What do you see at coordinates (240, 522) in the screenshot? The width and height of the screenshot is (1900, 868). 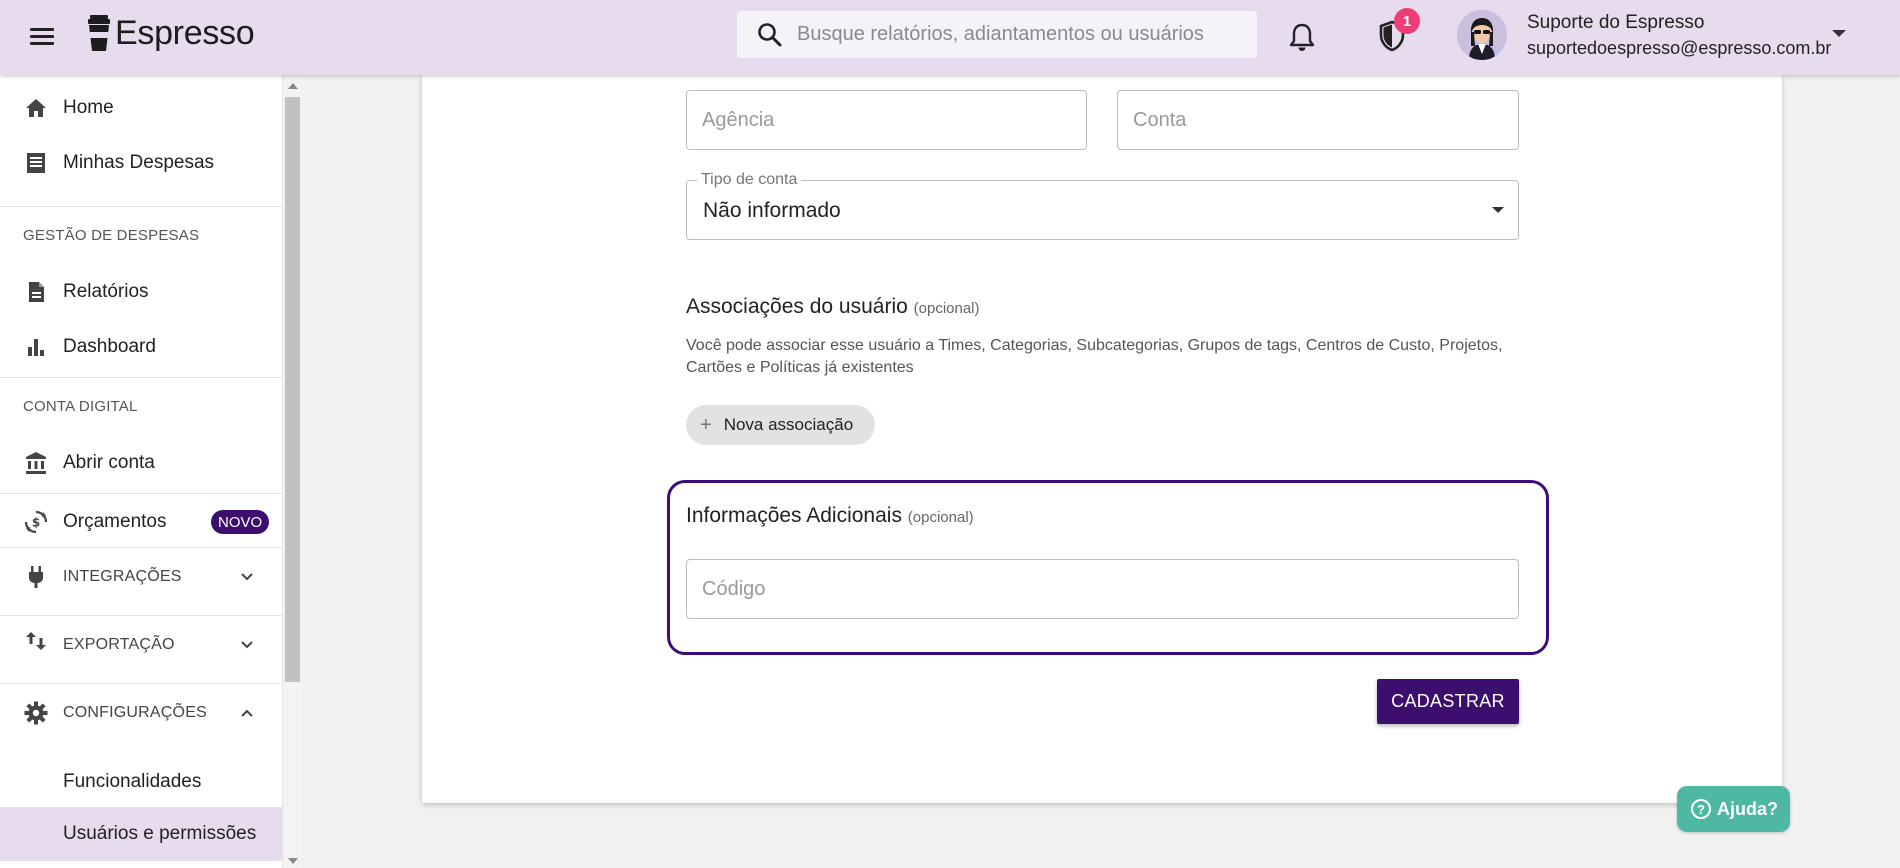 I see `new-badge: NOVO` at bounding box center [240, 522].